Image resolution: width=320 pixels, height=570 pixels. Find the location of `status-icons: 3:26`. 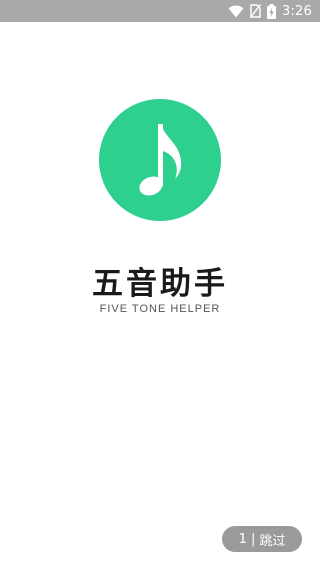

status-icons: 3:26 is located at coordinates (270, 11).